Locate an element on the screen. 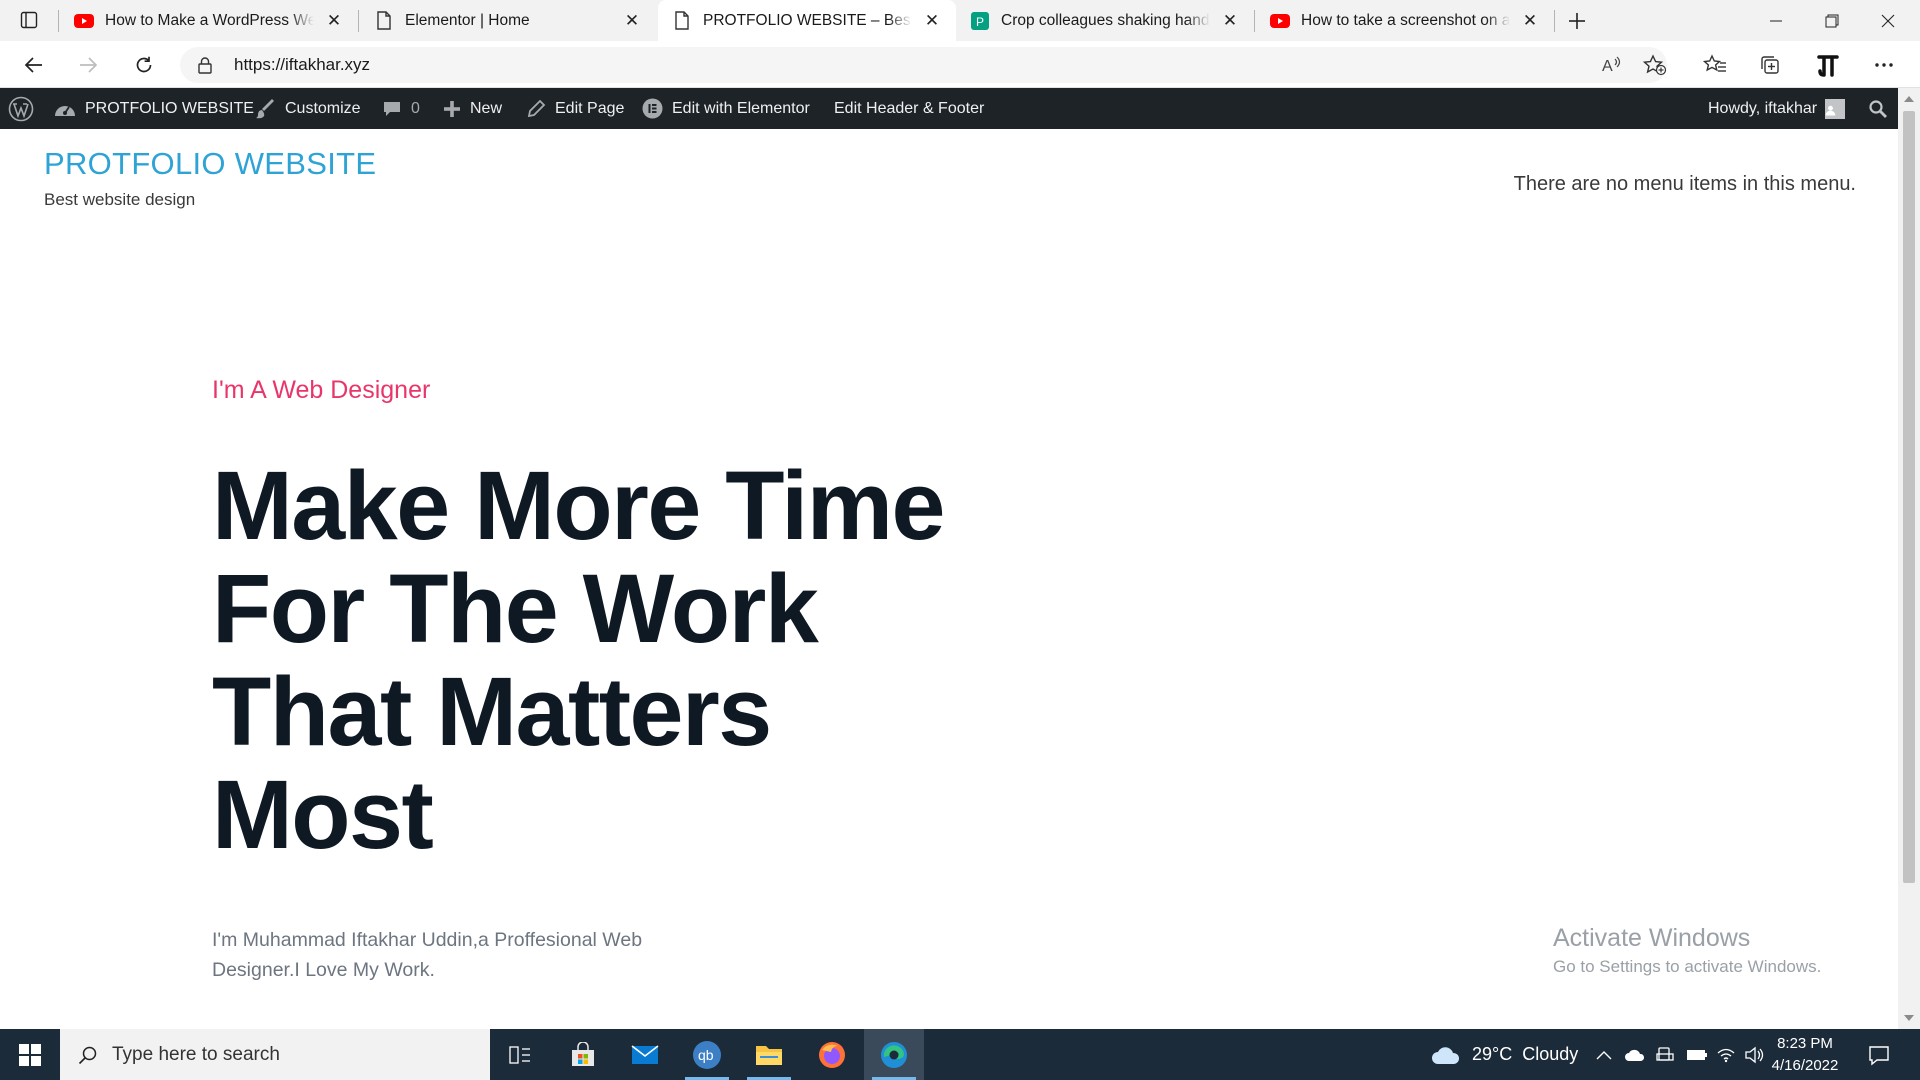 The height and width of the screenshot is (1080, 1920). volume-icon is located at coordinates (1754, 1054).